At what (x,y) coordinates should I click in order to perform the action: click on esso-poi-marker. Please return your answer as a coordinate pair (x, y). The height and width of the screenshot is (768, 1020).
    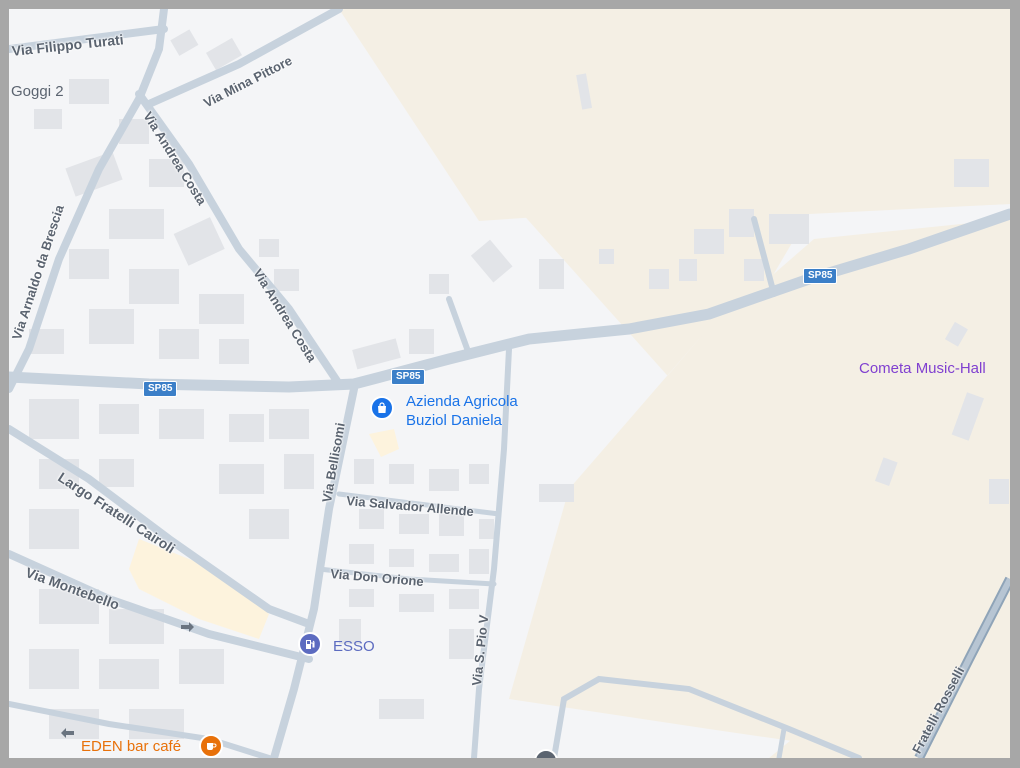
    Looking at the image, I should click on (310, 644).